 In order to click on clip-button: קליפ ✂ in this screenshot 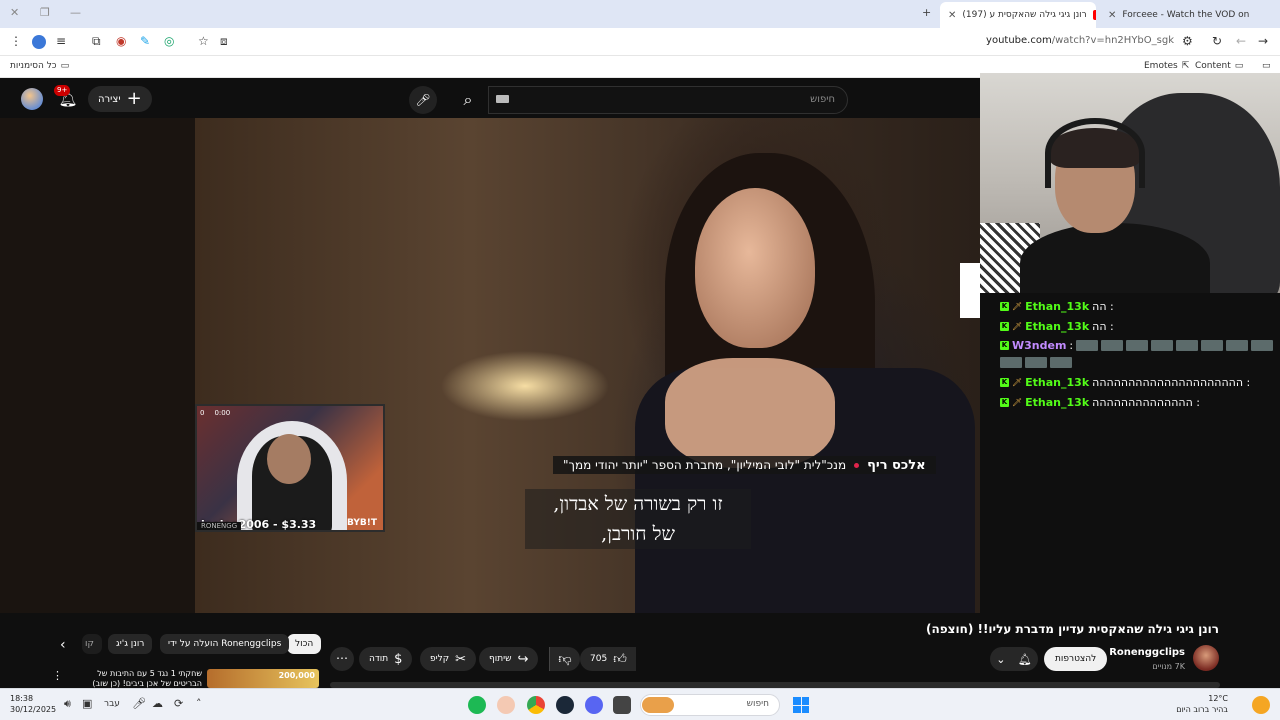, I will do `click(448, 659)`.